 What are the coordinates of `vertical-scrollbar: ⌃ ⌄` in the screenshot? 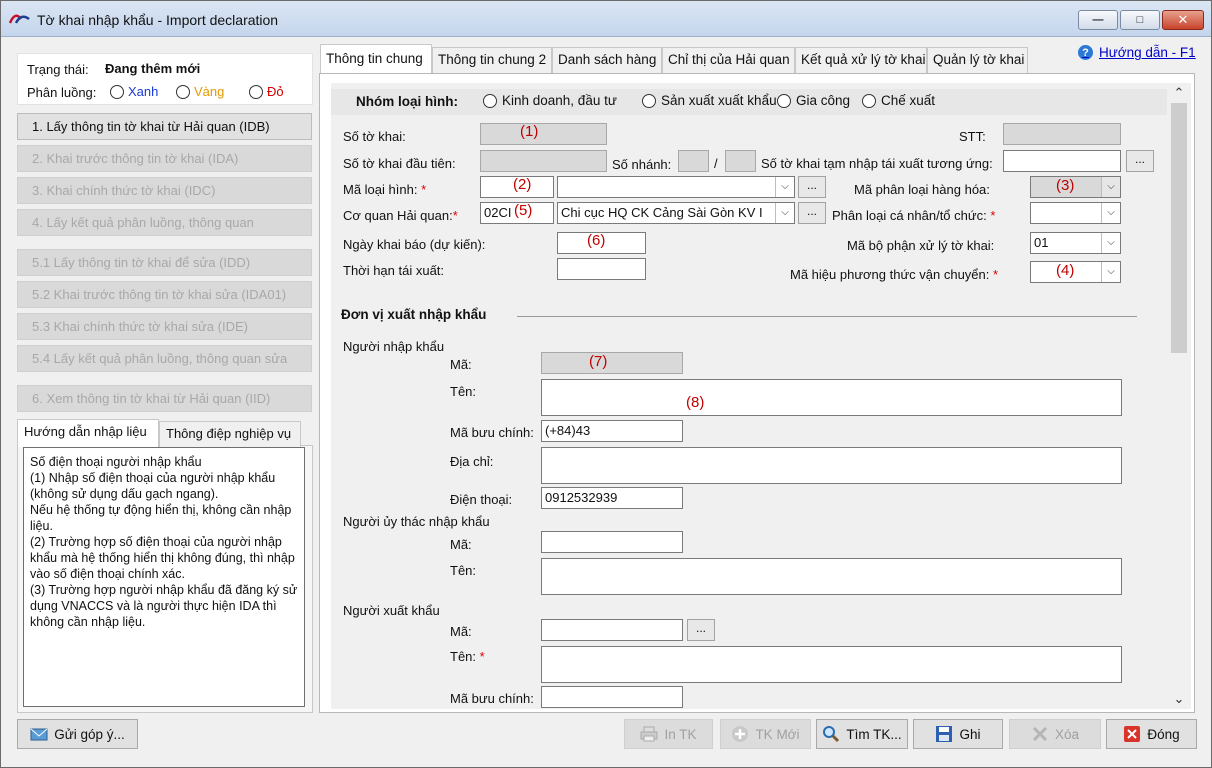 It's located at (1179, 396).